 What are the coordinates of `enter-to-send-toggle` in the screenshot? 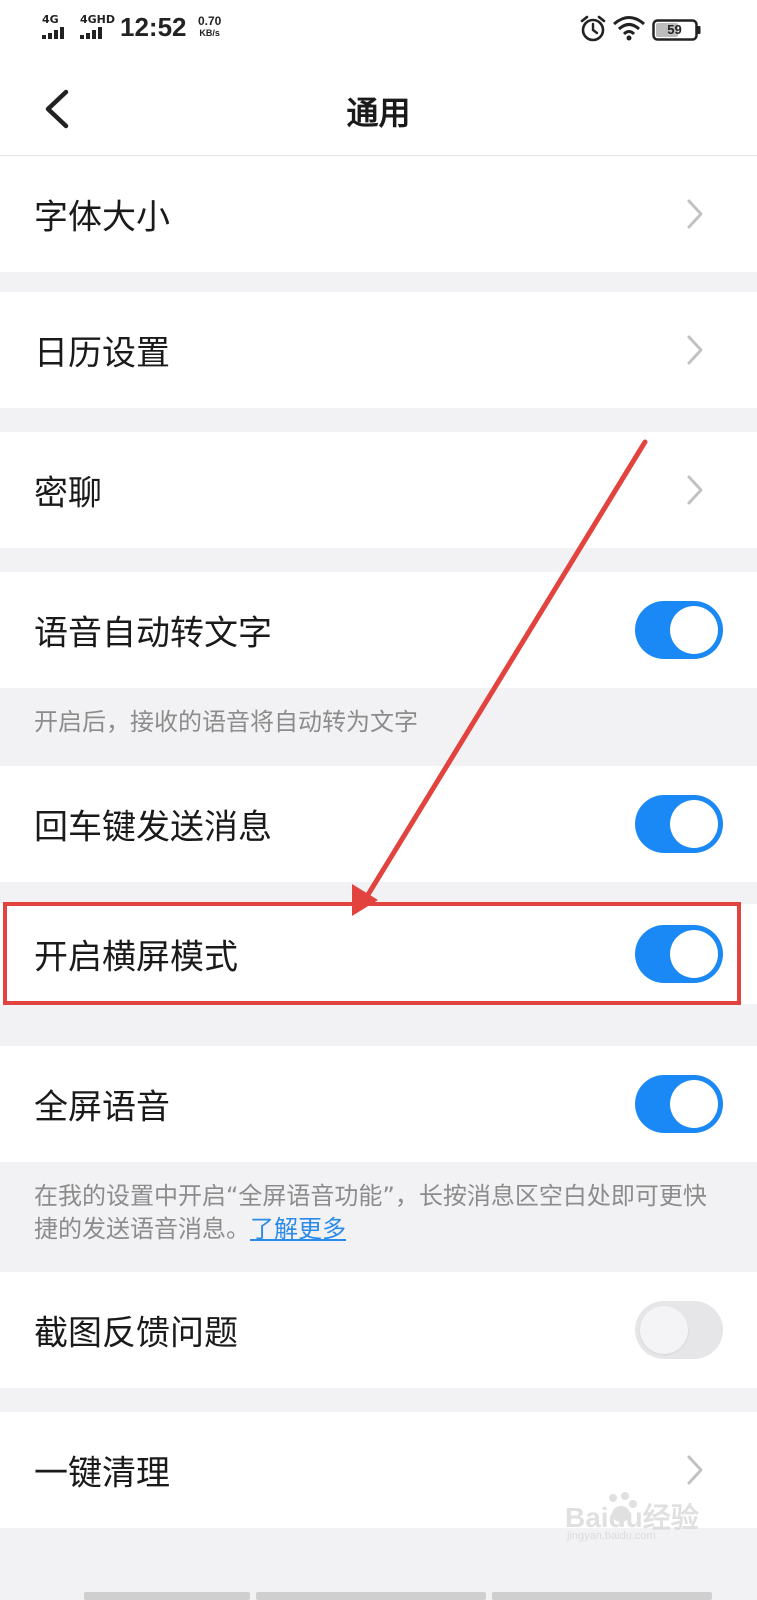 It's located at (679, 824).